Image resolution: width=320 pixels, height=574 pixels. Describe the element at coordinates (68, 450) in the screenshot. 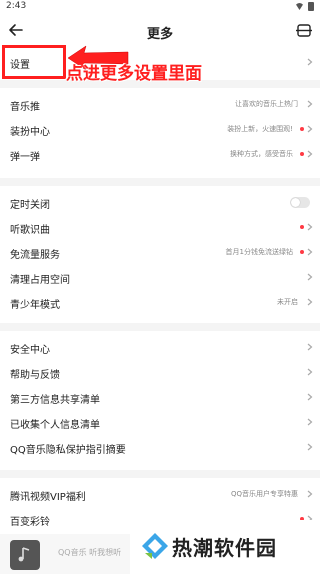

I see `row-label: QQ音乐隐私保护指引摘要` at that location.